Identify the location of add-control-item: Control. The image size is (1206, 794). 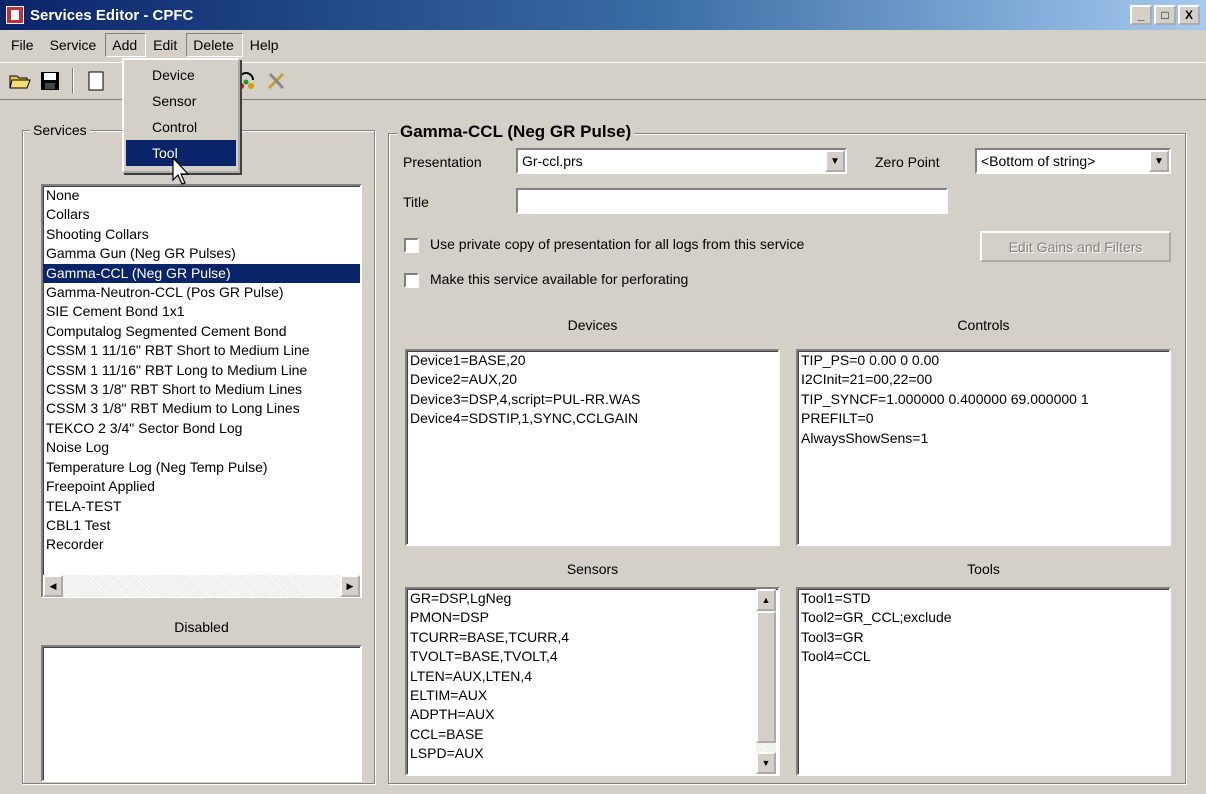
(181, 127).